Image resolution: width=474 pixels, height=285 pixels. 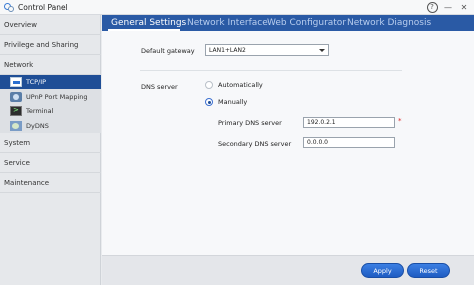 What do you see at coordinates (233, 102) in the screenshot?
I see `dns-manual-label: Manually` at bounding box center [233, 102].